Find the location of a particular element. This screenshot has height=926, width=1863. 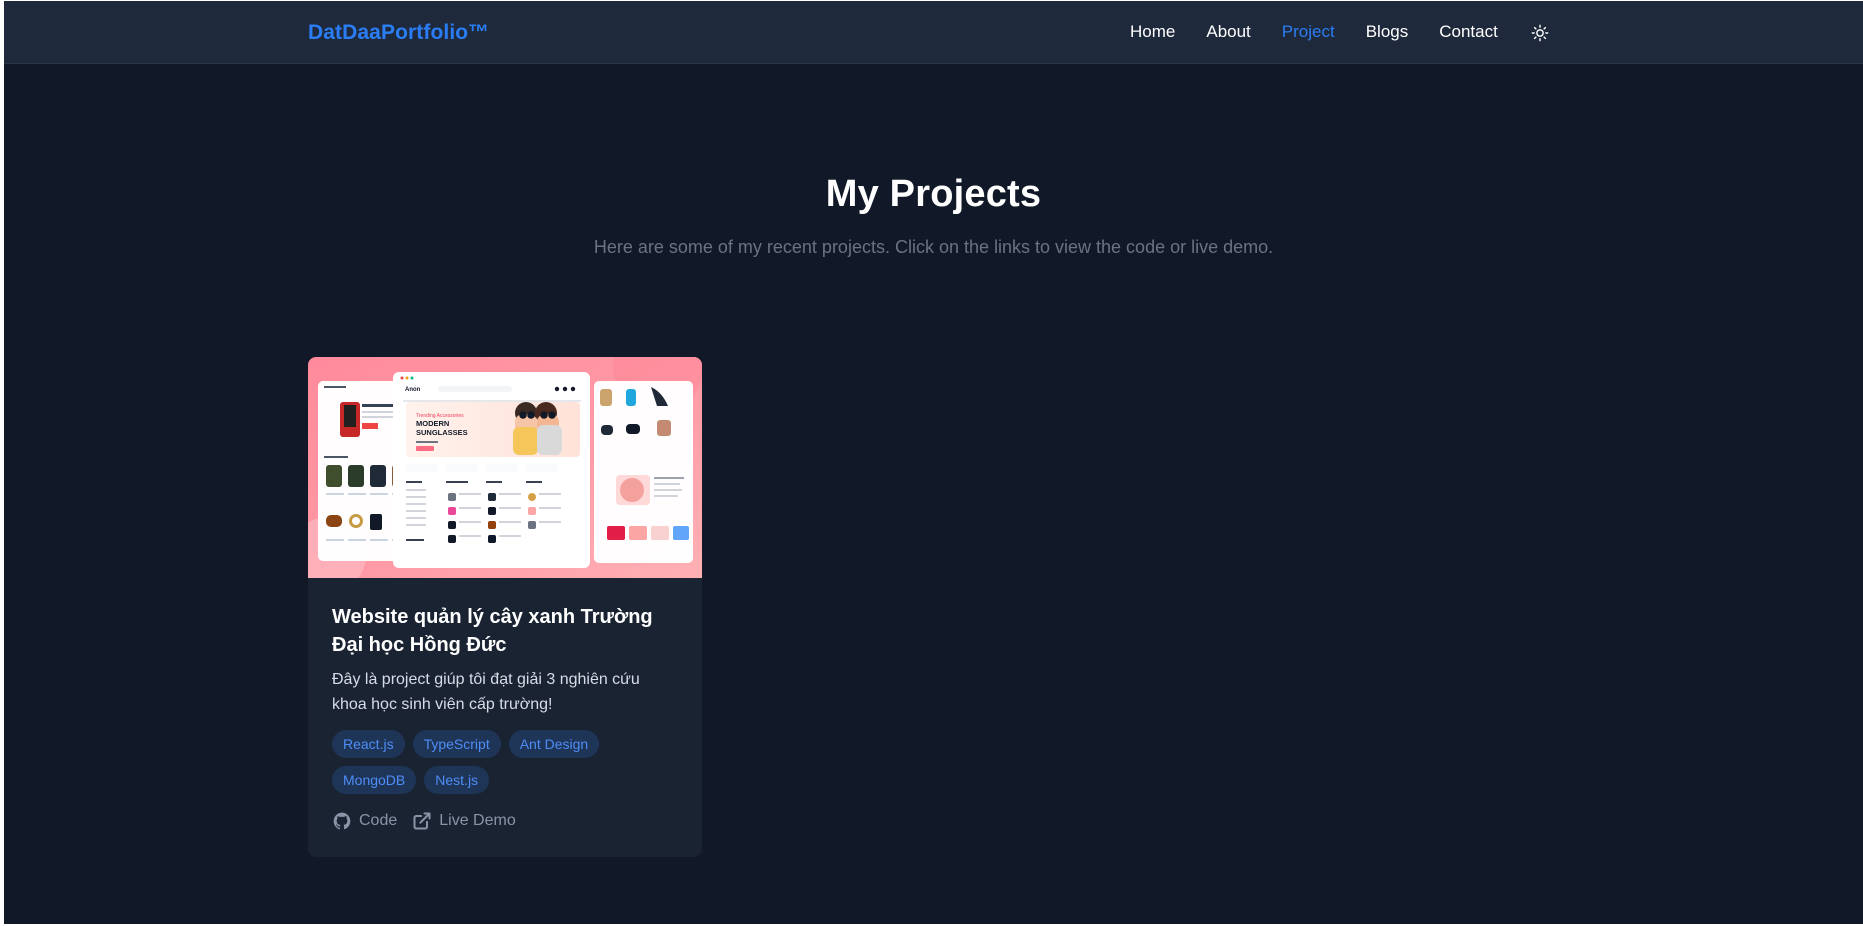

external-link-icon is located at coordinates (422, 821).